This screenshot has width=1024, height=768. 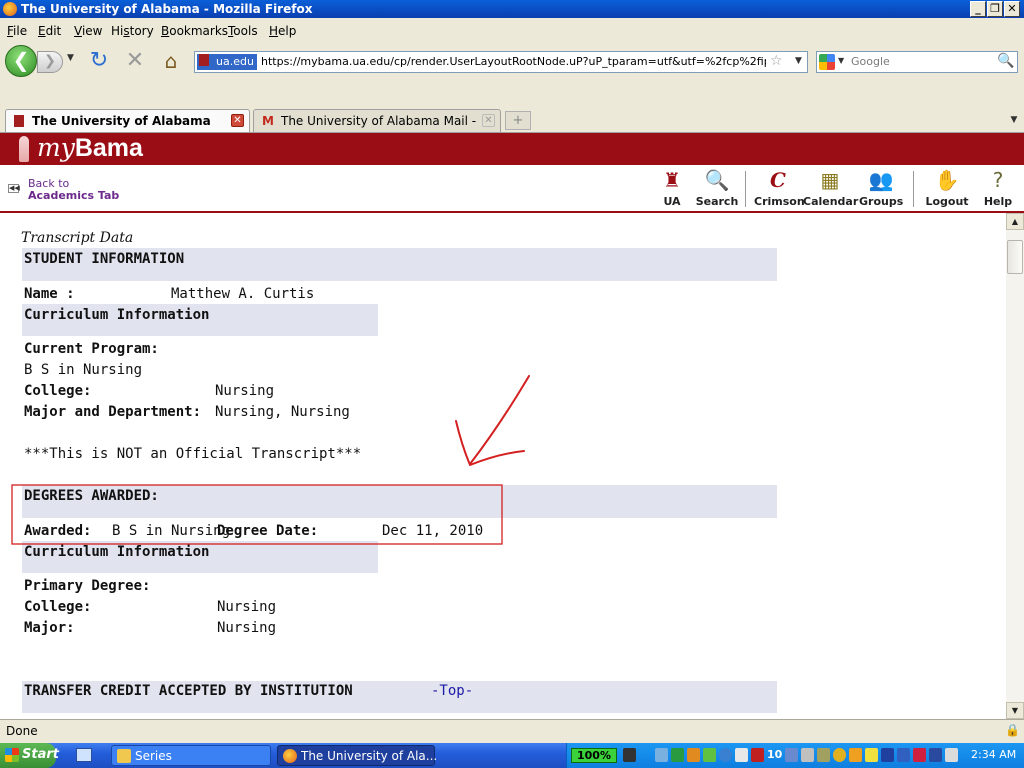 I want to click on back-button: ❮, so click(x=21, y=61).